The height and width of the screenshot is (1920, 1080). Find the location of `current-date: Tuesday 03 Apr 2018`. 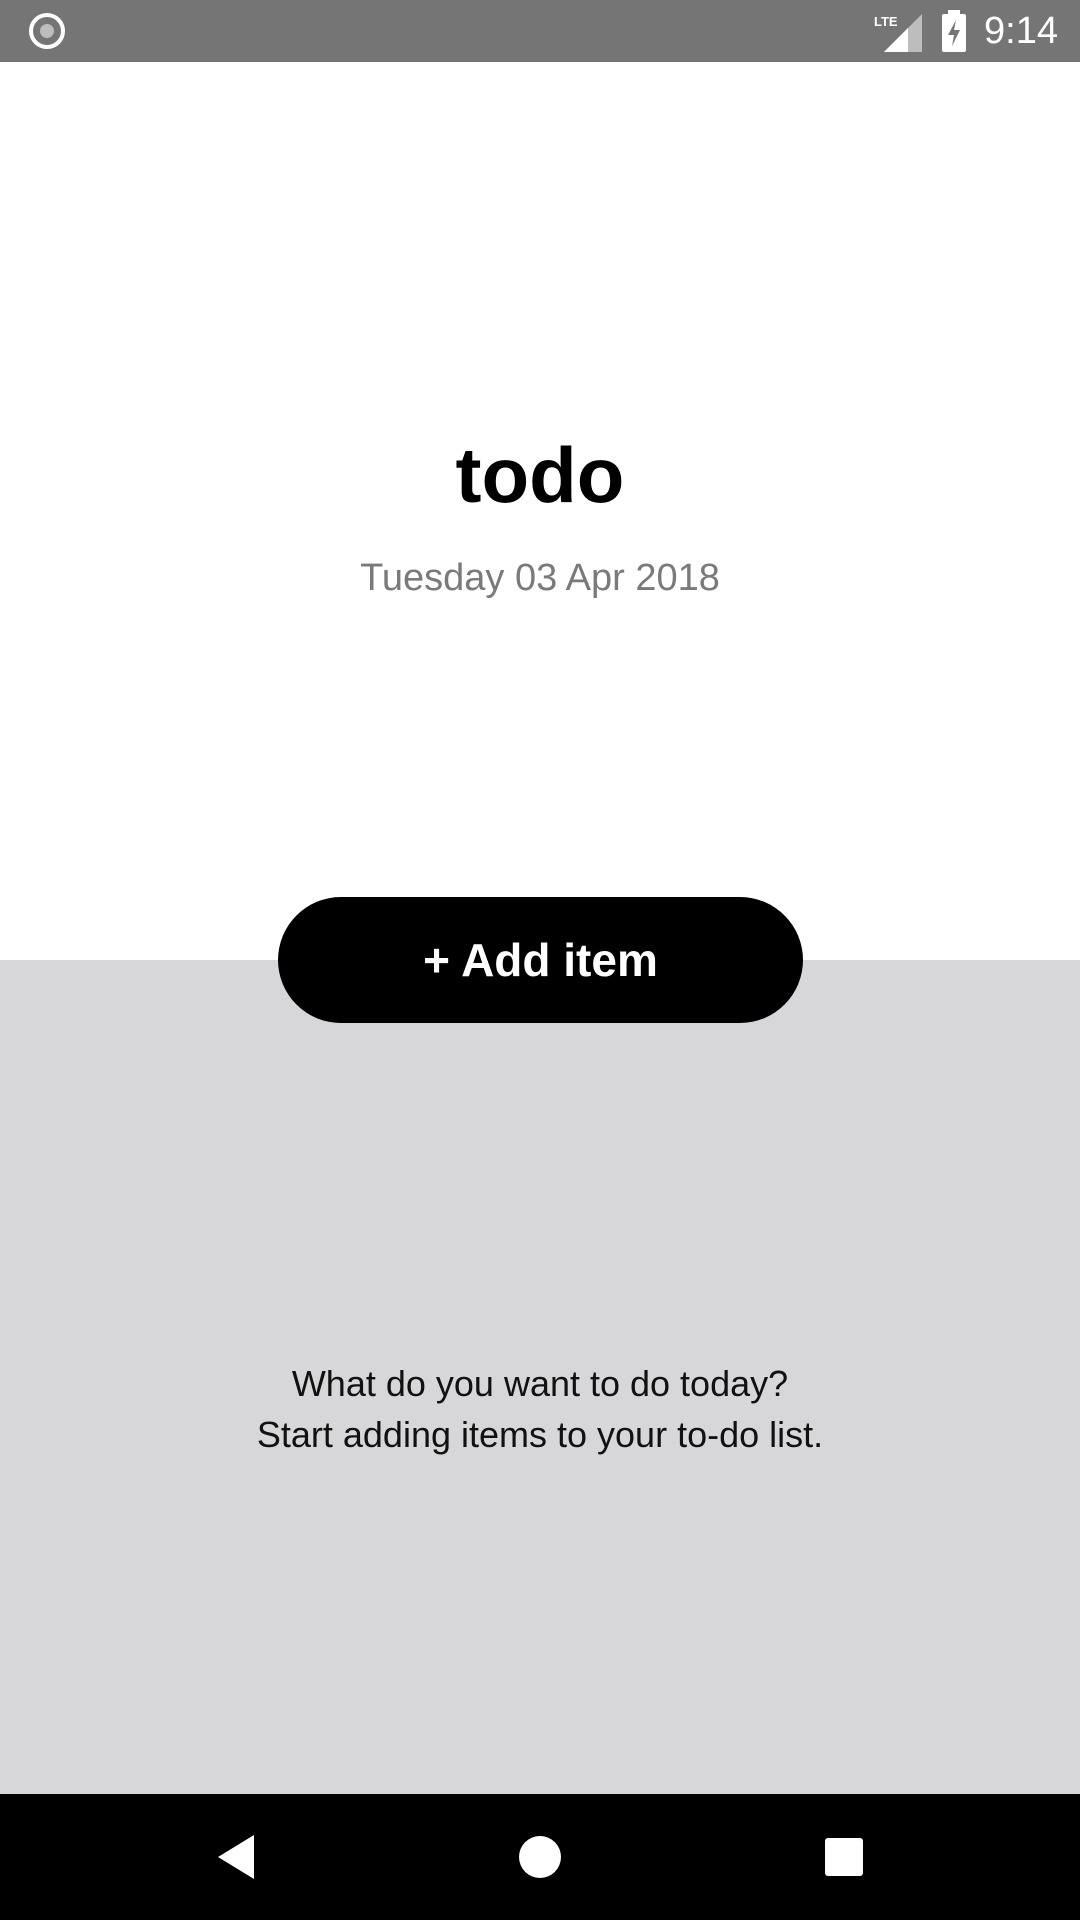

current-date: Tuesday 03 Apr 2018 is located at coordinates (540, 578).